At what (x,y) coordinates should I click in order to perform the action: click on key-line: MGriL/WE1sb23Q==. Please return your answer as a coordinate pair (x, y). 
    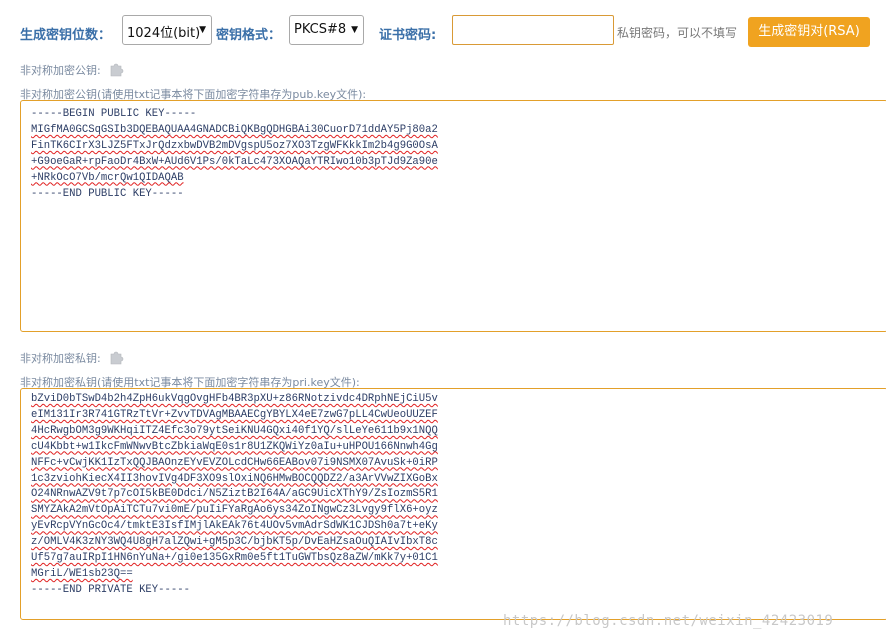
    Looking at the image, I should click on (82, 573).